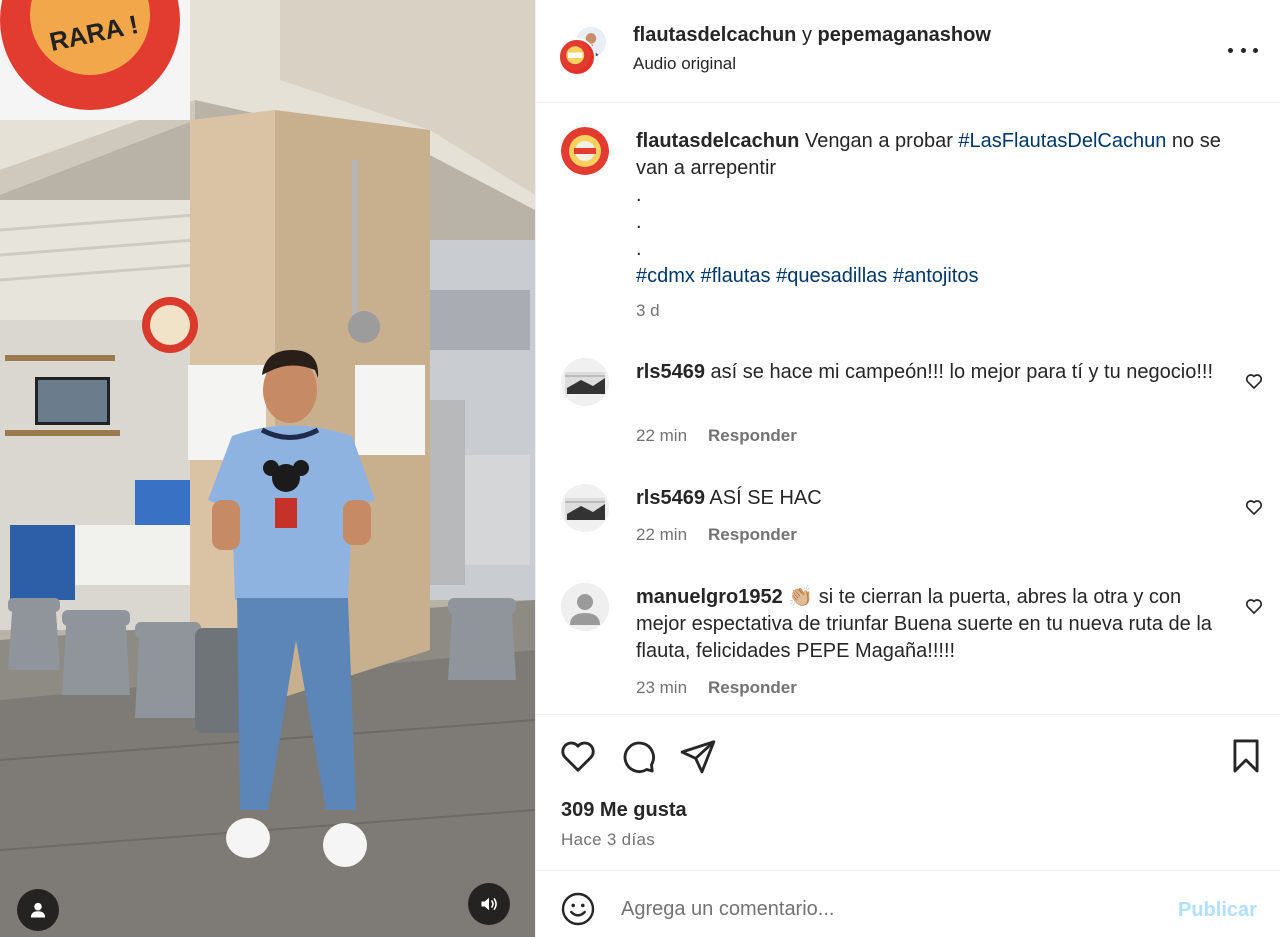  What do you see at coordinates (1062, 141) in the screenshot?
I see `hashtag-main: #LasFlautasDelCachun` at bounding box center [1062, 141].